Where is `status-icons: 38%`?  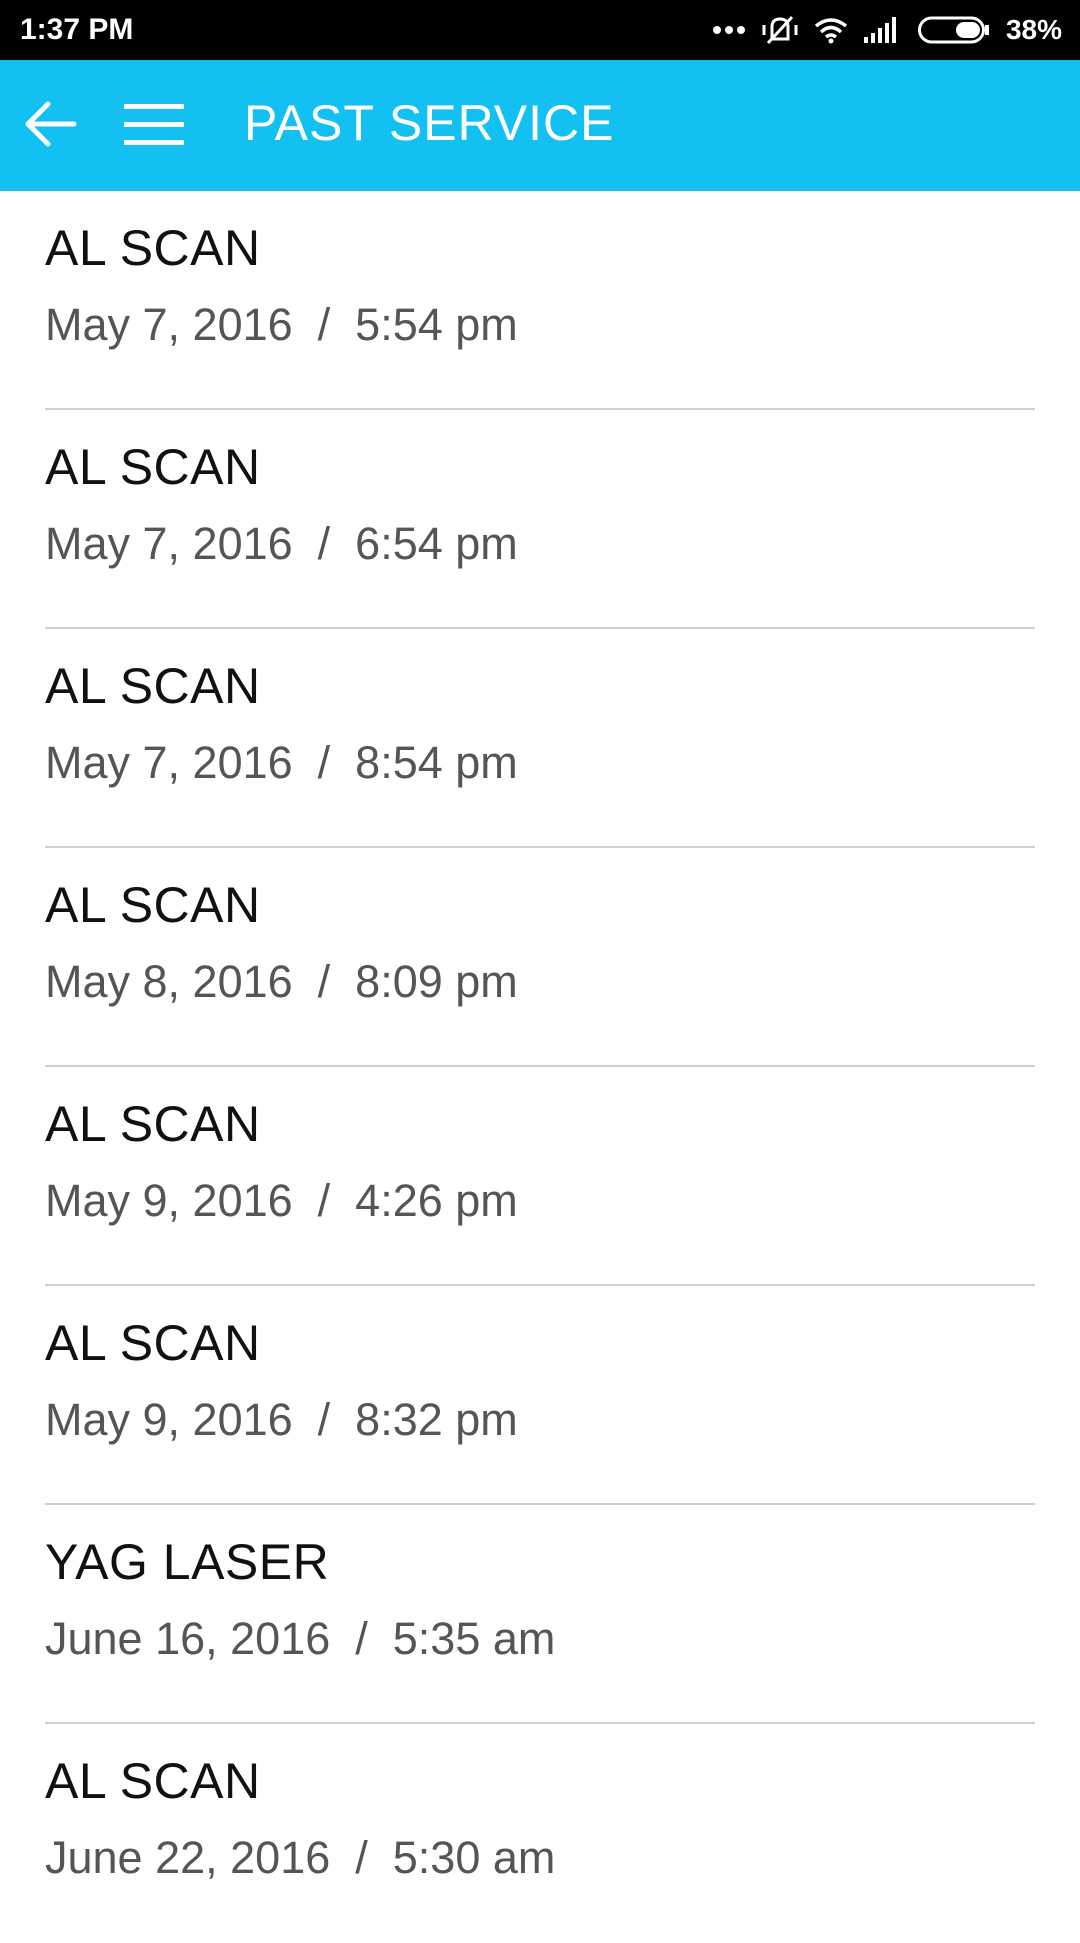 status-icons: 38% is located at coordinates (887, 30).